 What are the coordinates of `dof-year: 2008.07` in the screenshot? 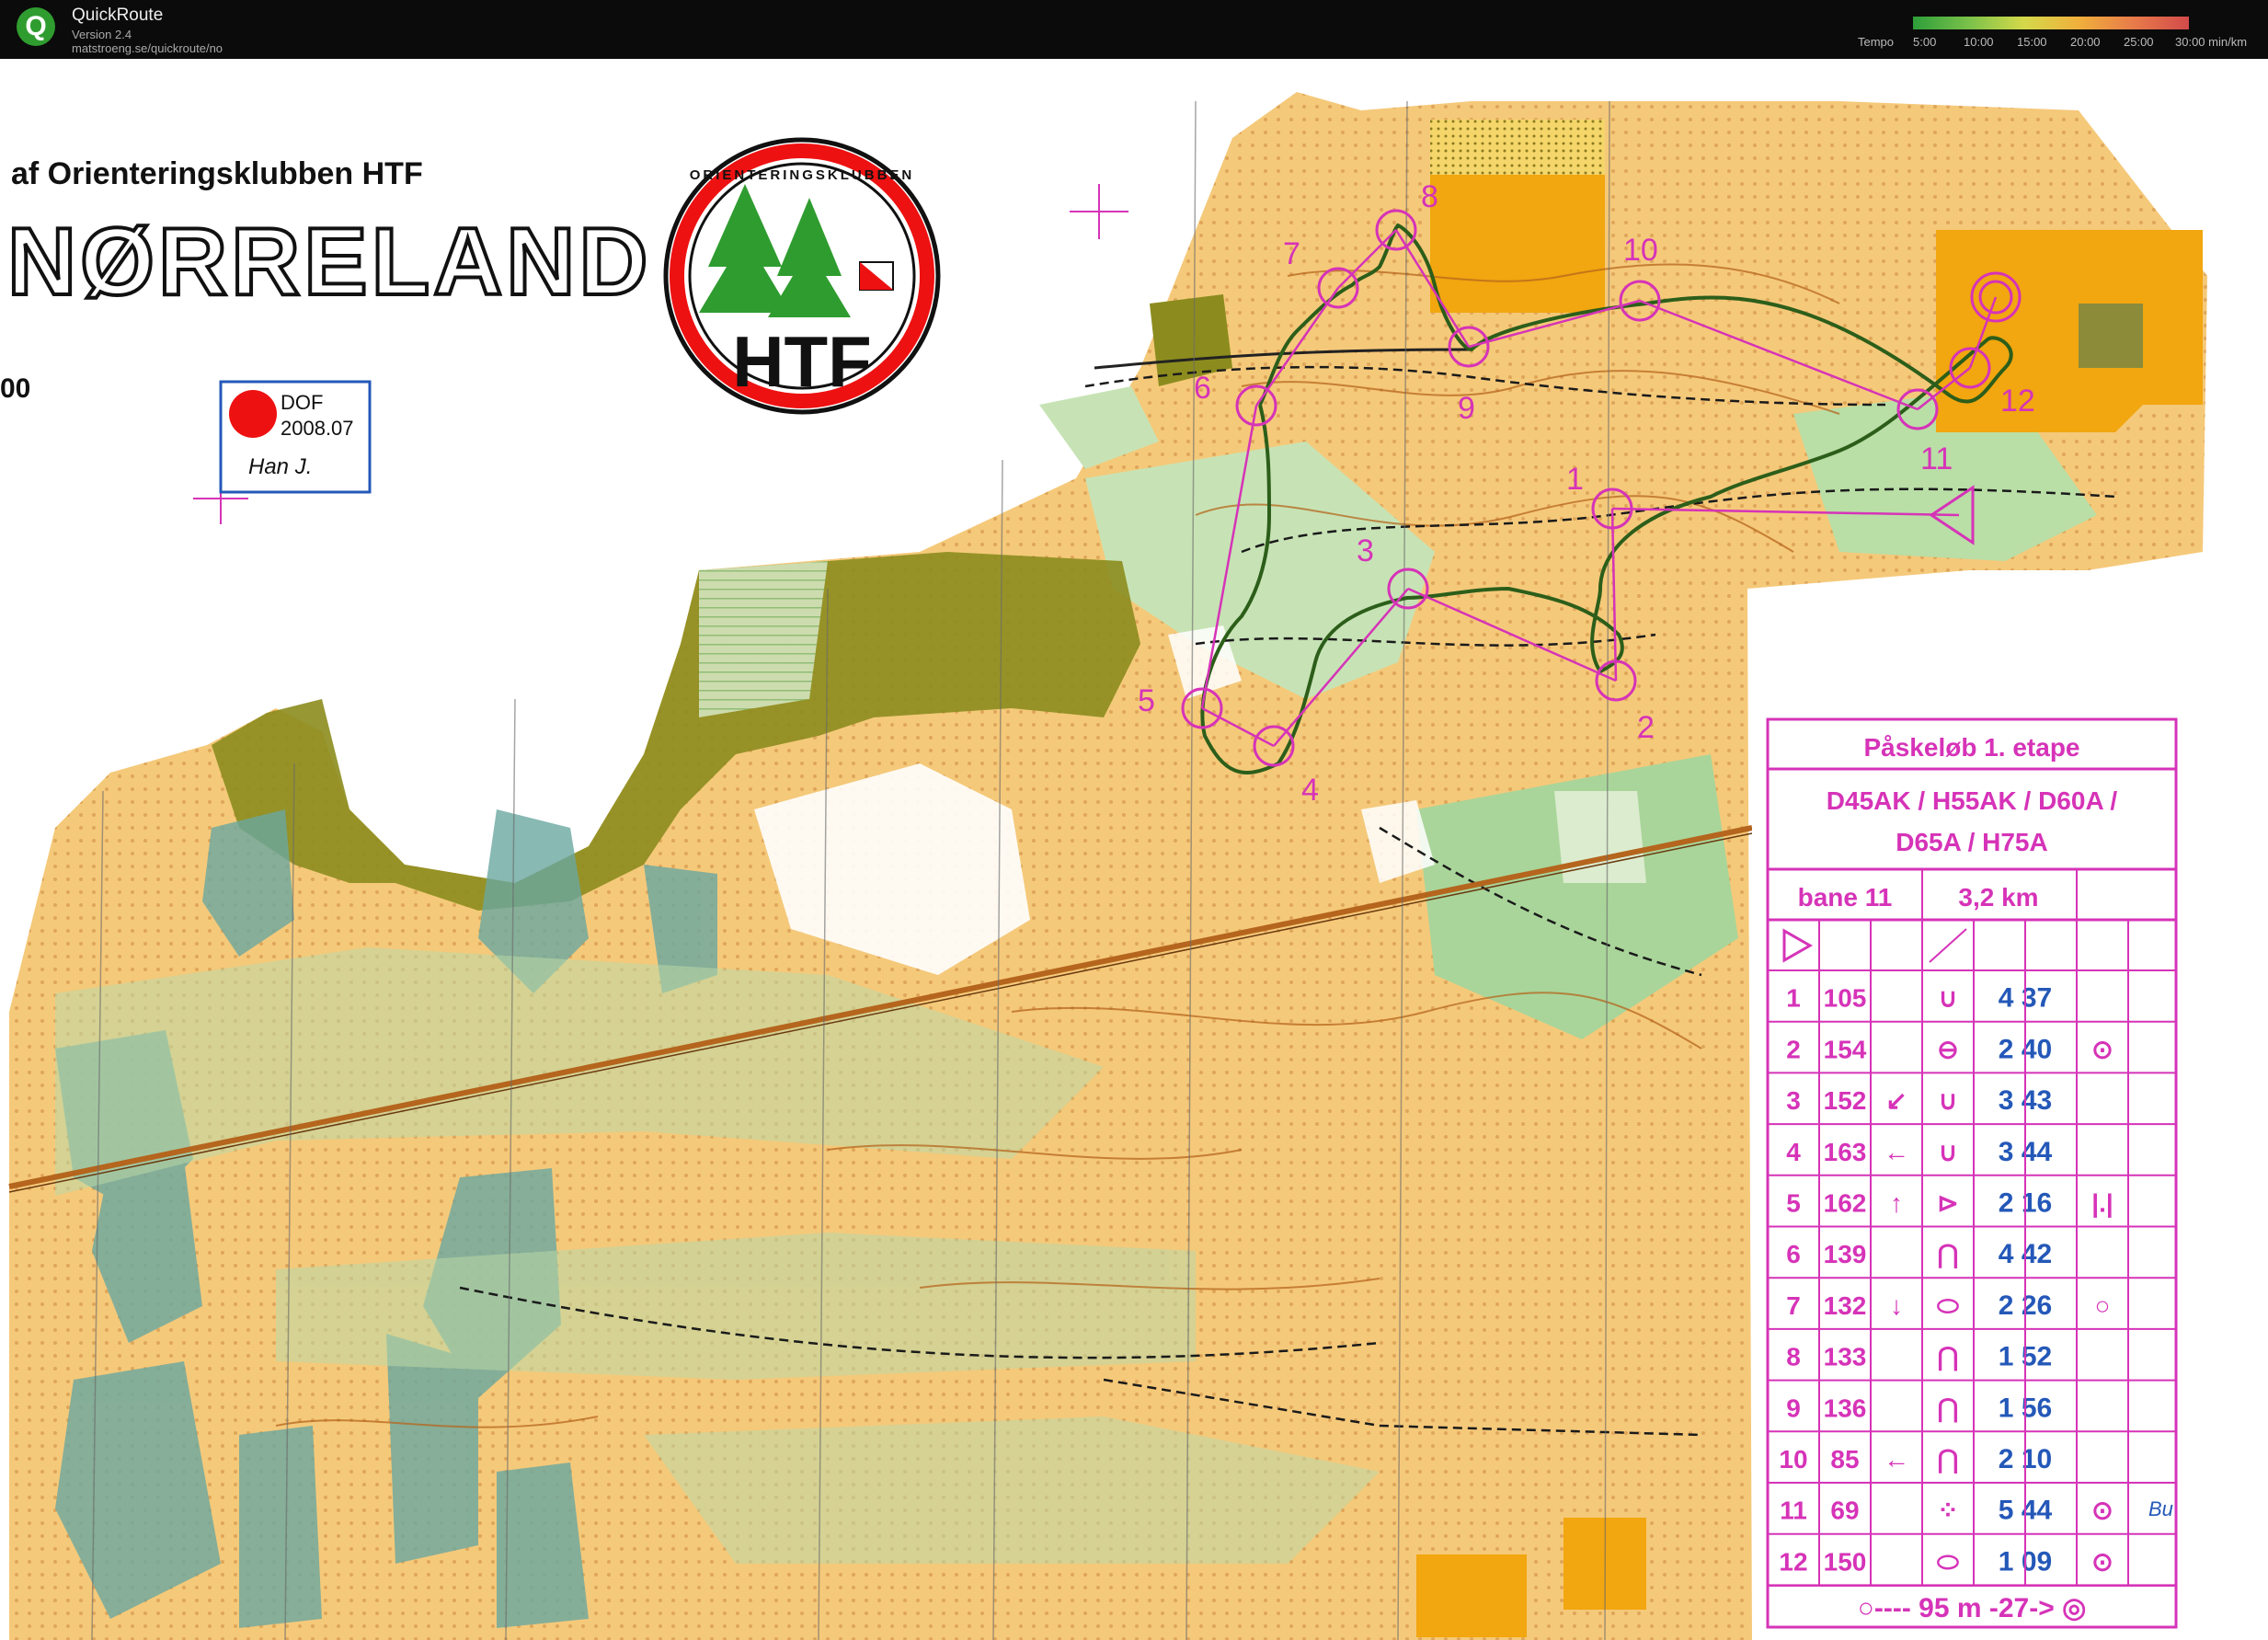 It's located at (317, 428).